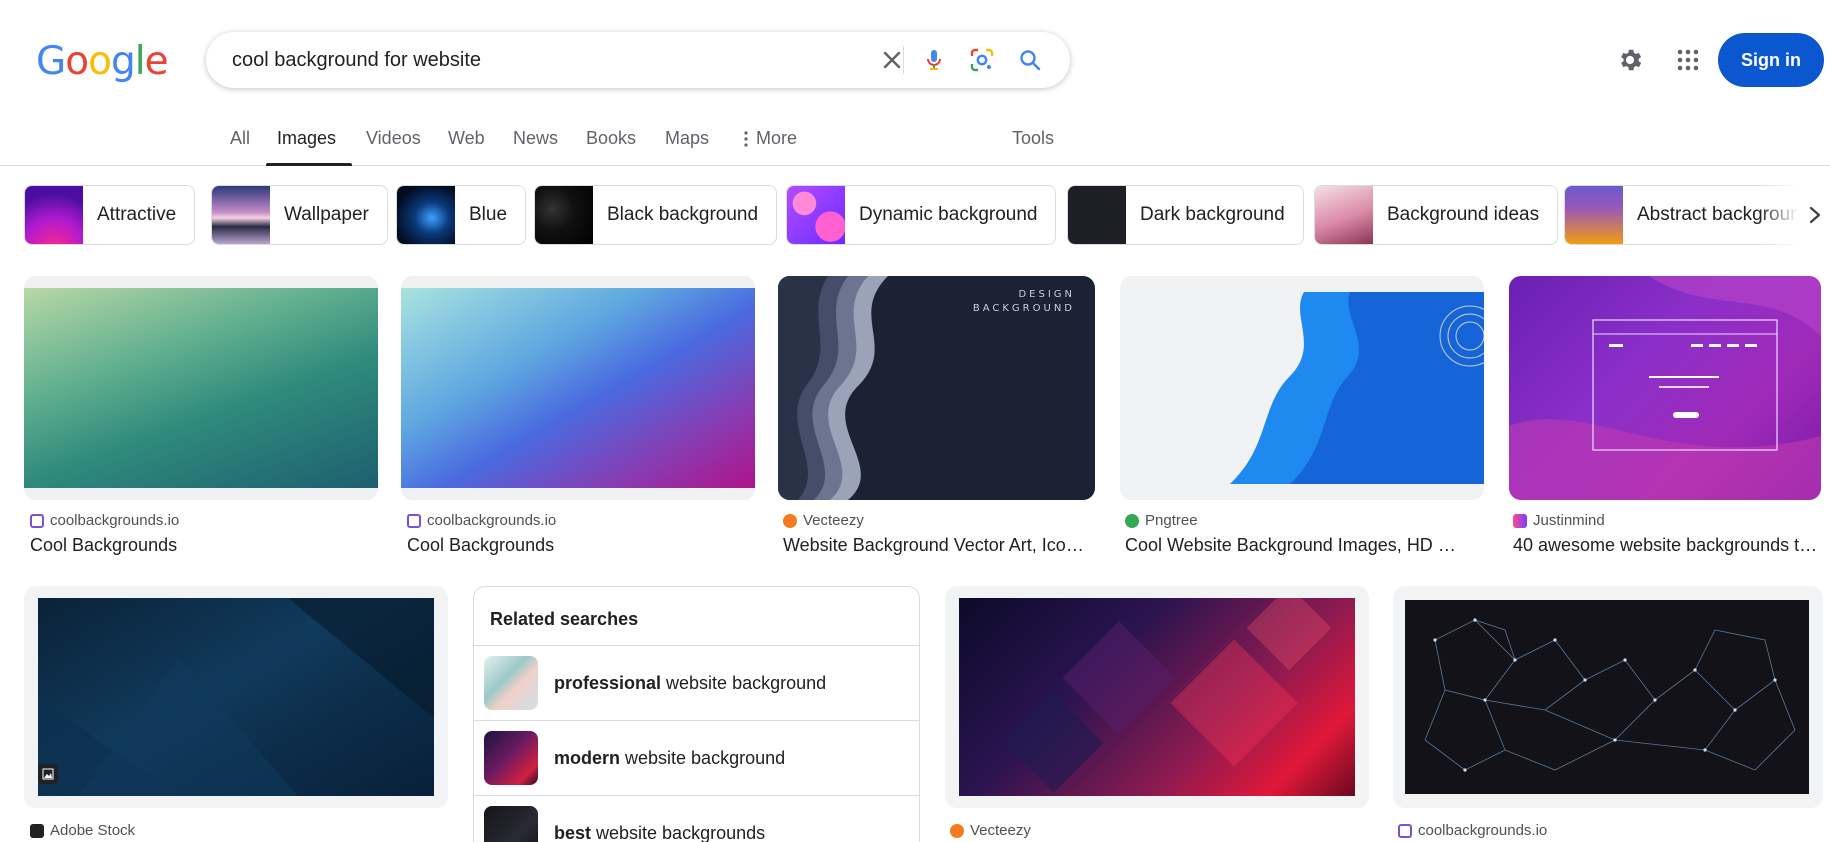  Describe the element at coordinates (48, 774) in the screenshot. I see `image-badge-icon` at that location.